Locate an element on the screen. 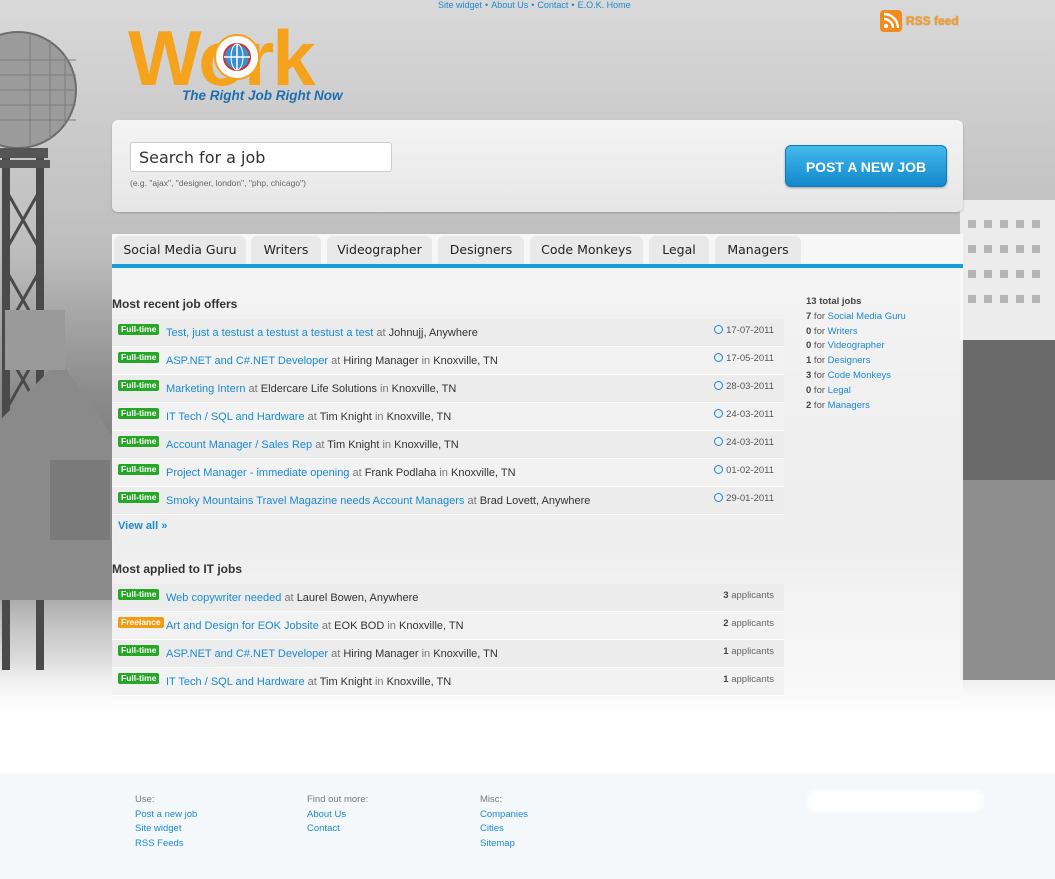 This screenshot has height=879, width=1055. job-company: Hiring Manager is located at coordinates (381, 361).